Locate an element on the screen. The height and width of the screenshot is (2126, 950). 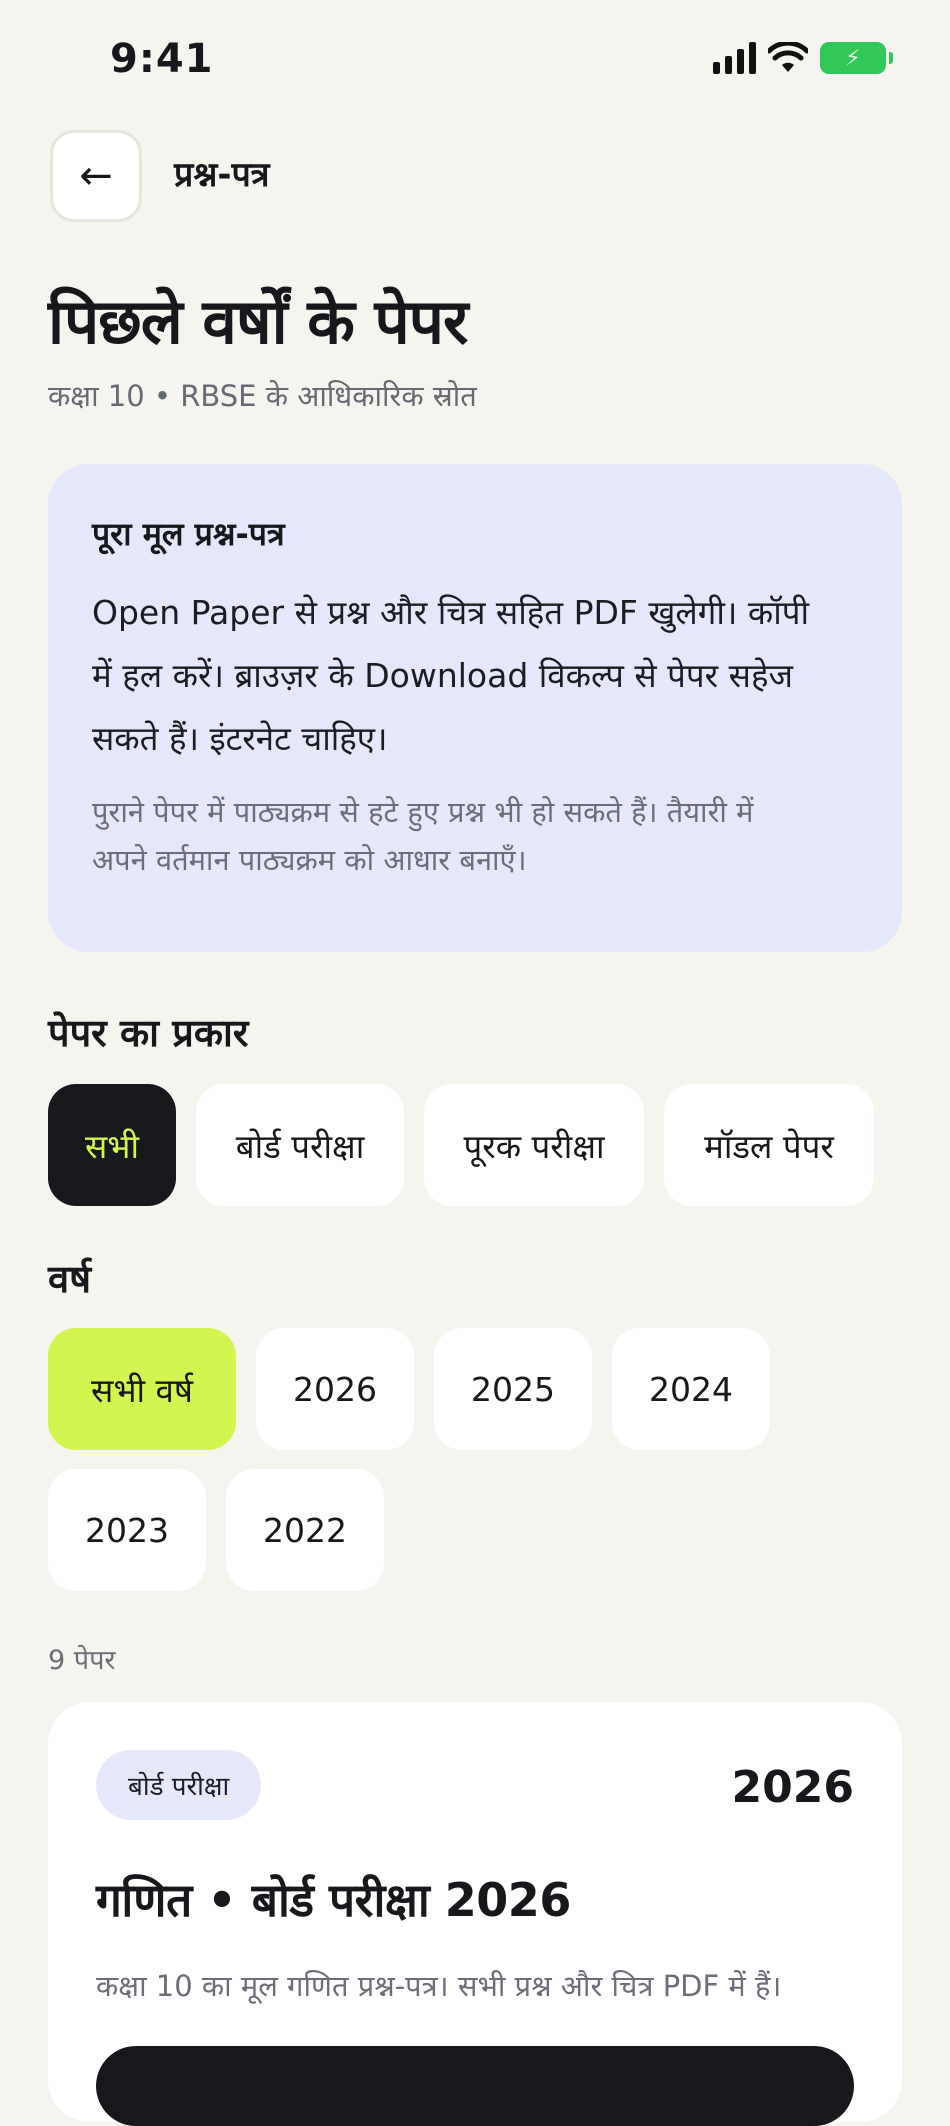
year-chip-2023: 2023 is located at coordinates (127, 1530).